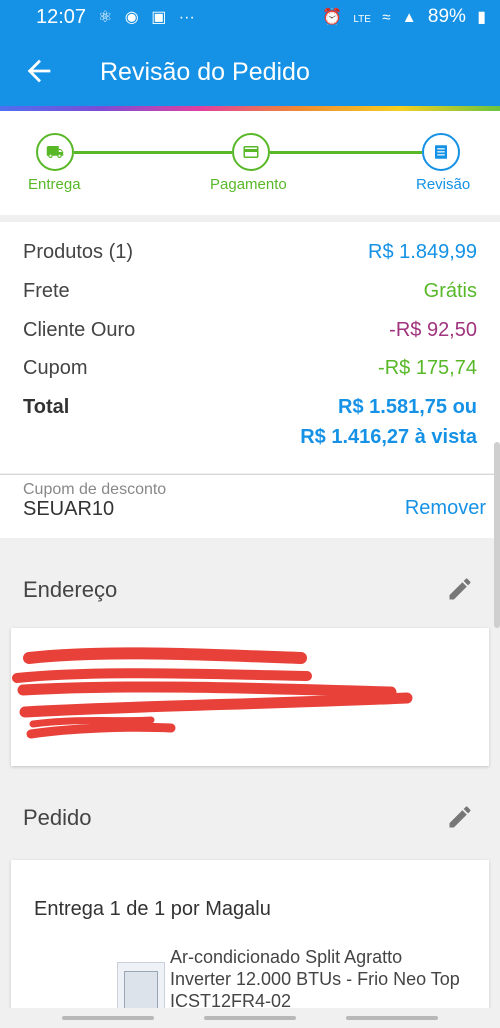  Describe the element at coordinates (388, 437) in the screenshot. I see `total-value-line2: R$ 1.416,27 à vista` at that location.